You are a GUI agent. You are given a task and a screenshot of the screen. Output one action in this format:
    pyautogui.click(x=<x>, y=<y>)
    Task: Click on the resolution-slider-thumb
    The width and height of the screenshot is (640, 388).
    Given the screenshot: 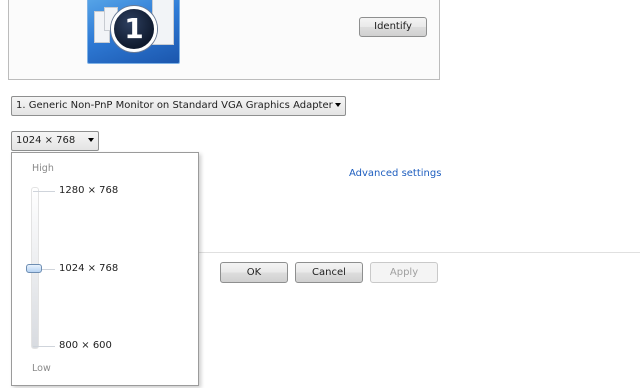 What is the action you would take?
    pyautogui.click(x=34, y=268)
    